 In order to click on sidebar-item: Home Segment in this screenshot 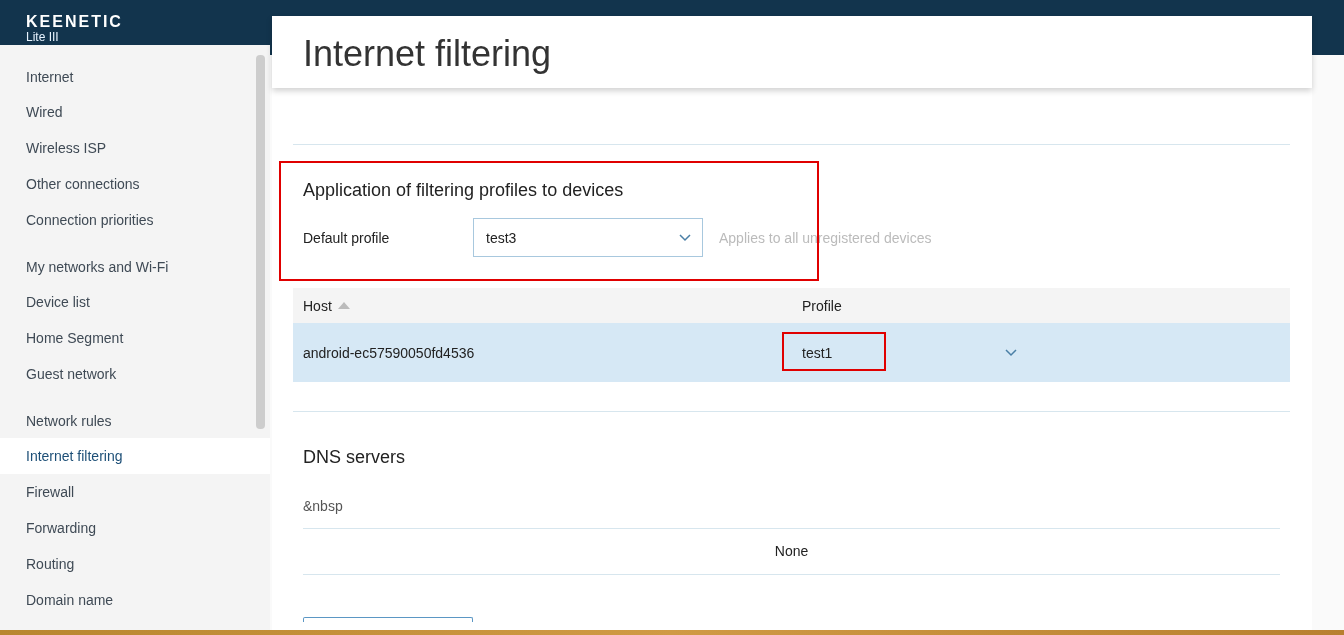, I will do `click(135, 338)`.